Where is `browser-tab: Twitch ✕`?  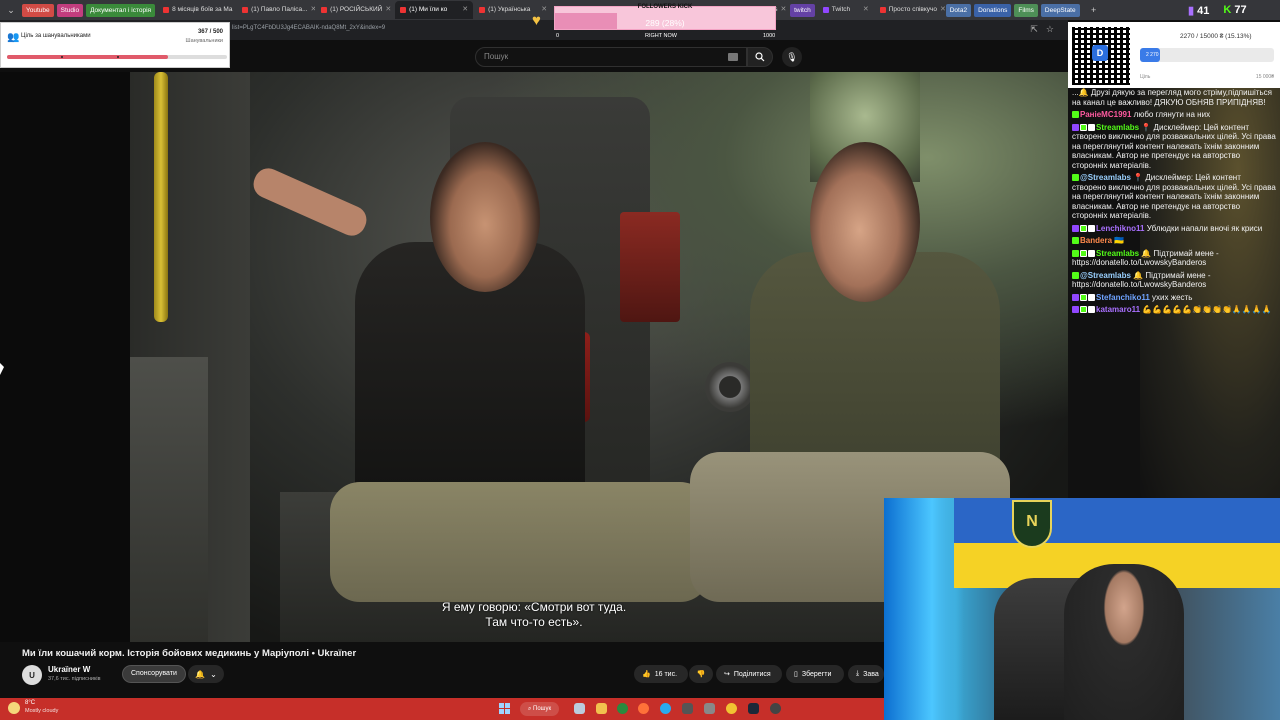 browser-tab: Twitch ✕ is located at coordinates (846, 10).